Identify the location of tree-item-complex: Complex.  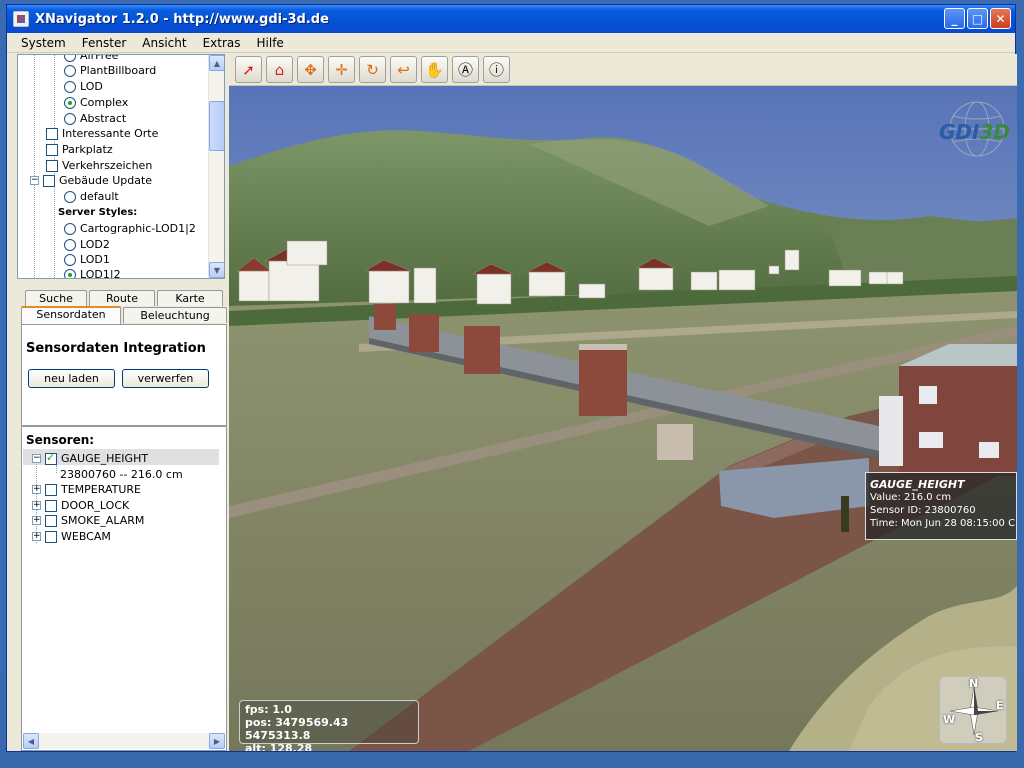
(96, 102).